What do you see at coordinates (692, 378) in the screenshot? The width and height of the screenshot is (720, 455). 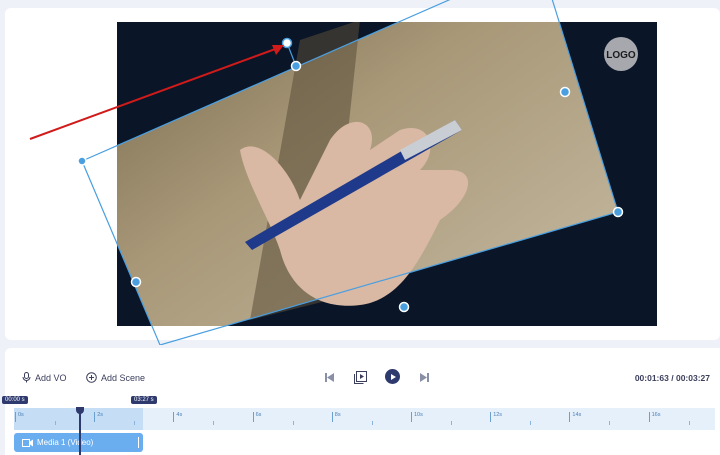 I see `total-time: 00:03:27` at bounding box center [692, 378].